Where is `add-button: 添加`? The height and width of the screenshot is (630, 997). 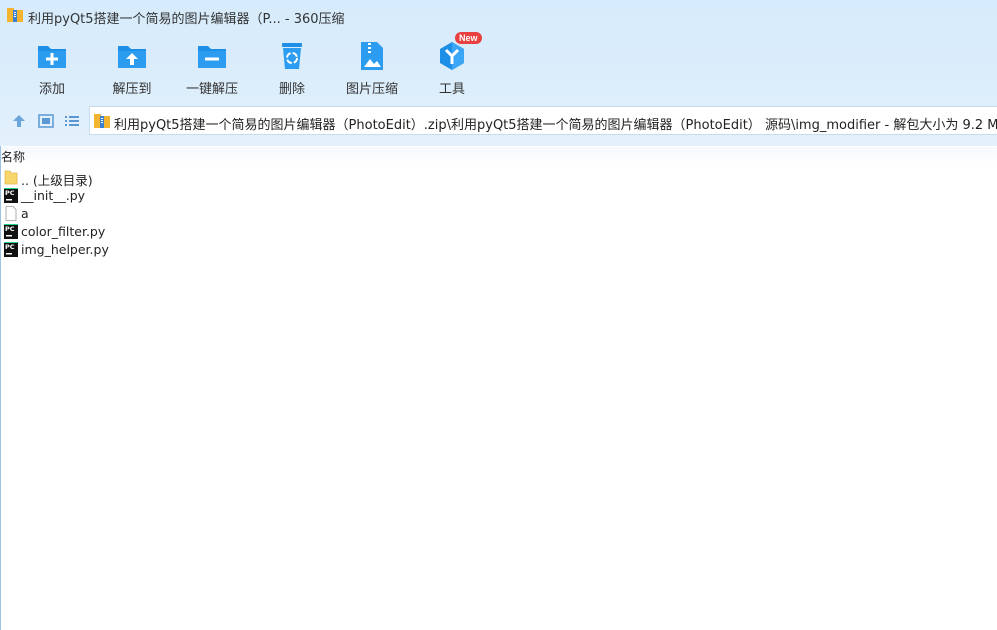 add-button: 添加 is located at coordinates (52, 66).